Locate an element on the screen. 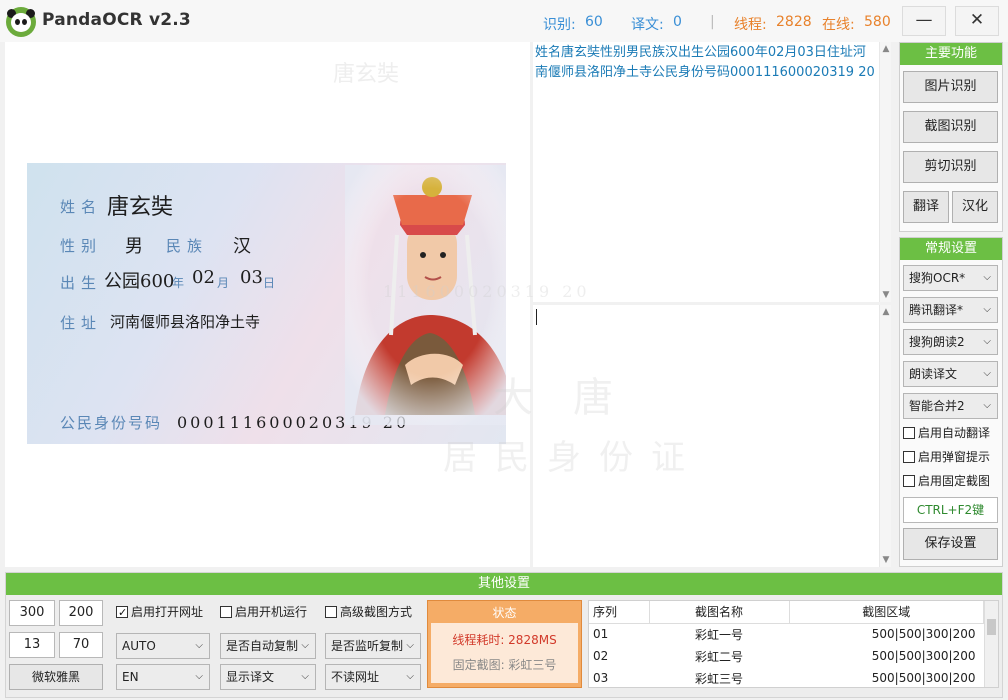  hotkey-field: CTRL+F2键 is located at coordinates (950, 510).